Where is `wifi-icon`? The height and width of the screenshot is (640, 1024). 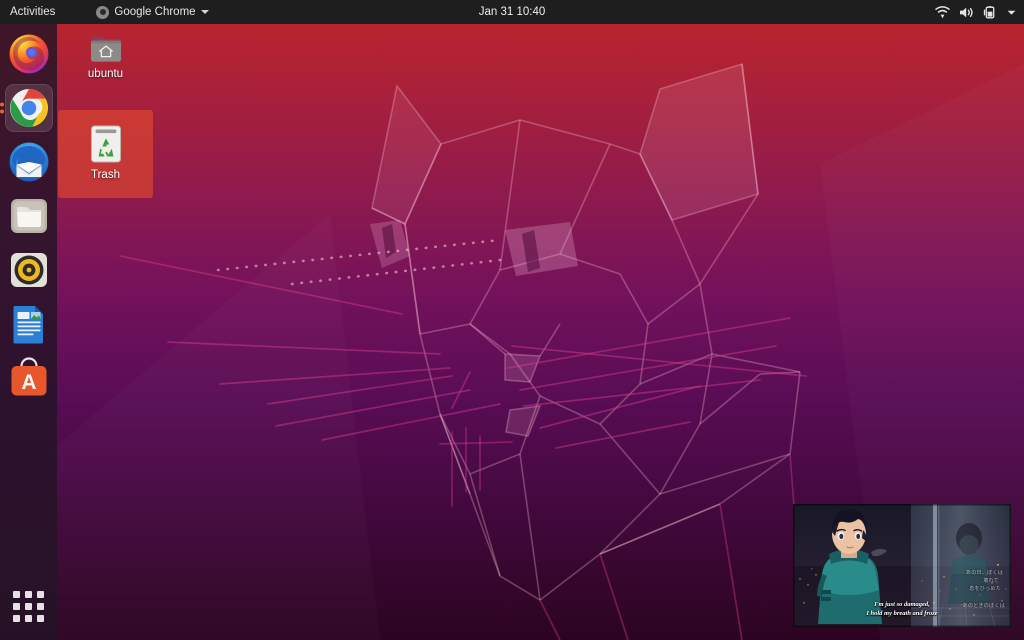 wifi-icon is located at coordinates (942, 12).